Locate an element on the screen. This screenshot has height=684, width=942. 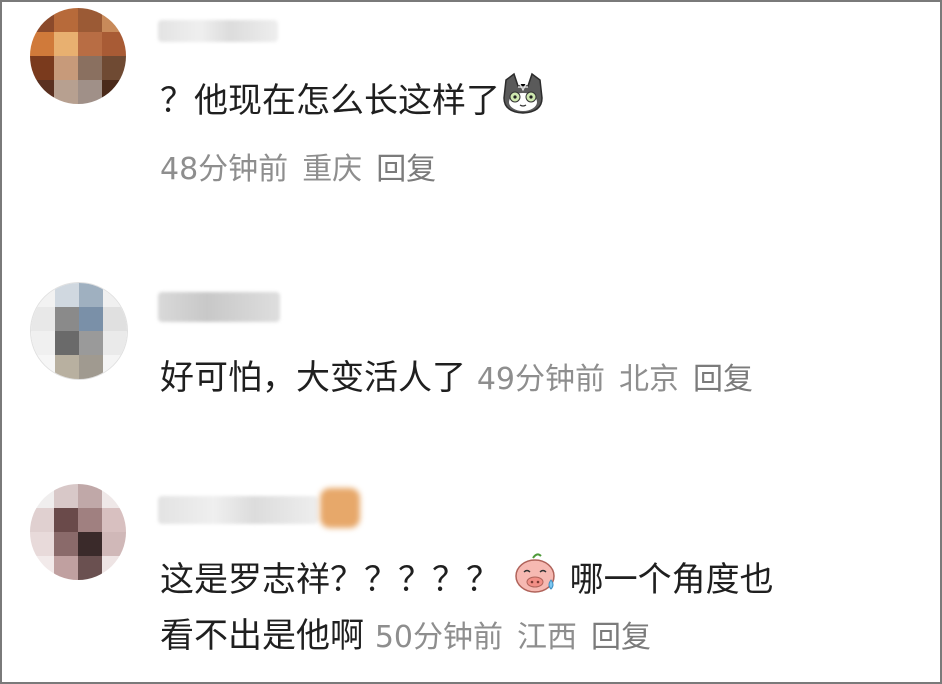
comment-time: 49分钟前 is located at coordinates (540, 379).